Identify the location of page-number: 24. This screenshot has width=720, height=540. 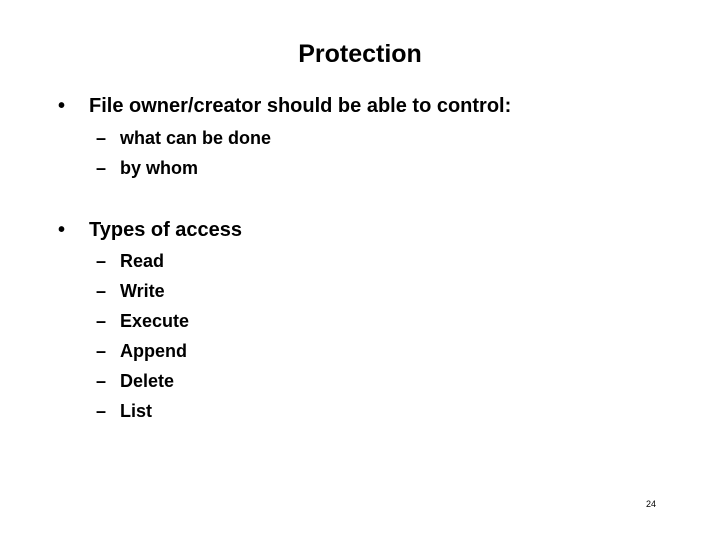
(651, 504).